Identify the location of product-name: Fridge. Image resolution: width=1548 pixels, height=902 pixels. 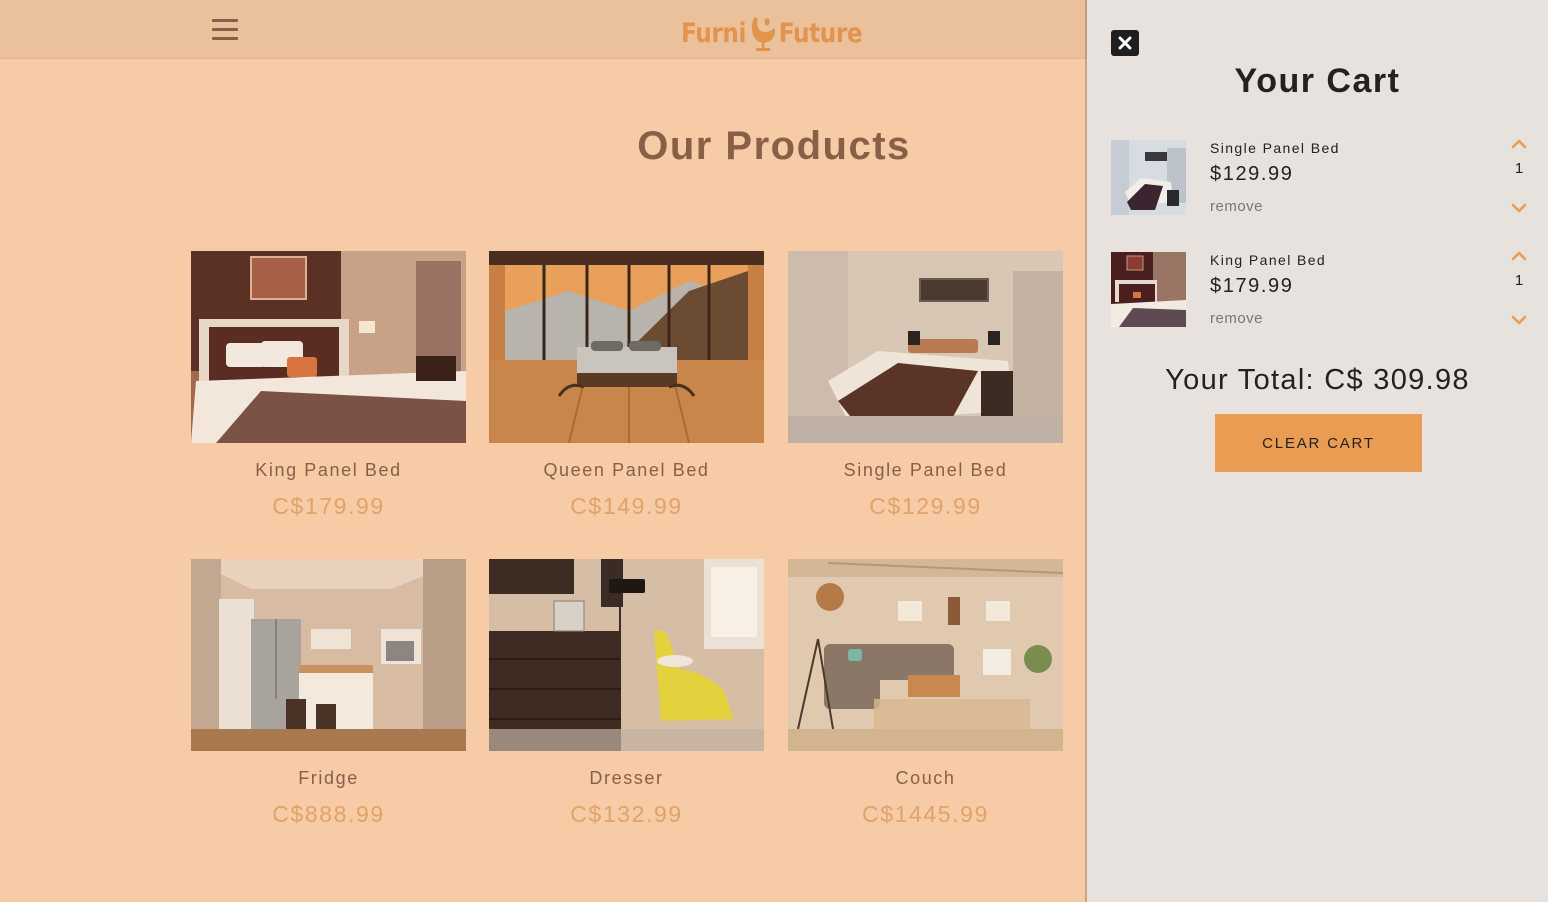
(328, 778).